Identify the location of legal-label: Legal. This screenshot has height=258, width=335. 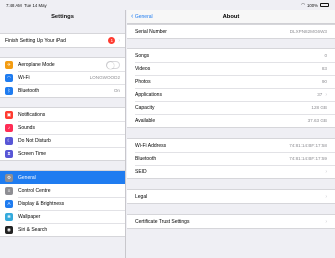
(141, 196).